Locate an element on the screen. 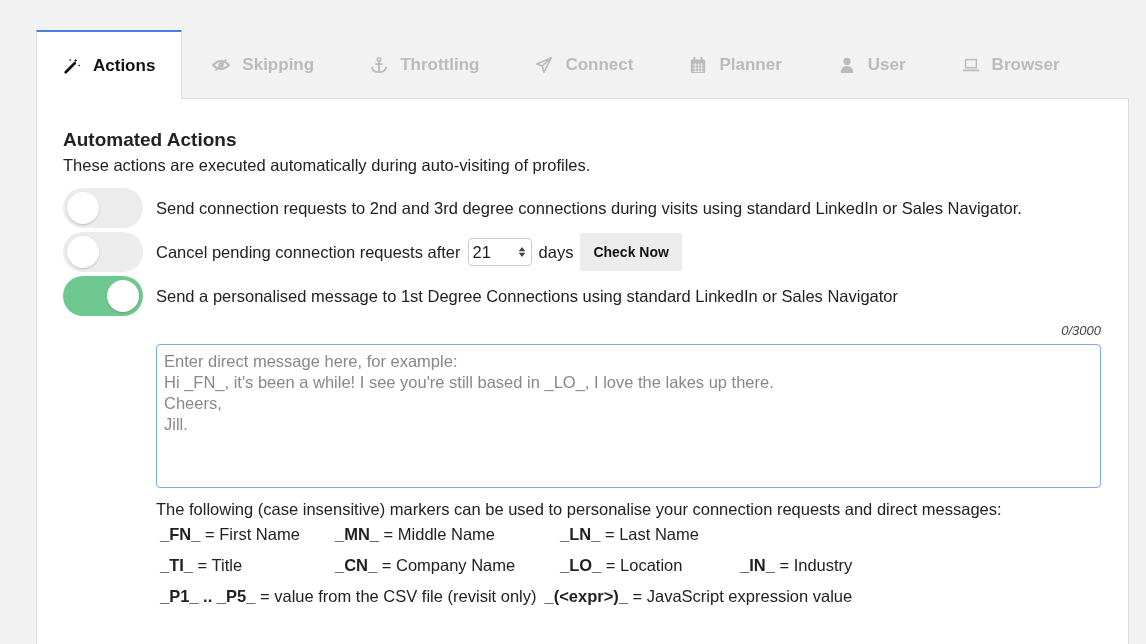 This screenshot has width=1146, height=644. setting-label: Send a personalised message to 1st Degree Connections using standard LinkedIn or Sales Navigator is located at coordinates (527, 296).